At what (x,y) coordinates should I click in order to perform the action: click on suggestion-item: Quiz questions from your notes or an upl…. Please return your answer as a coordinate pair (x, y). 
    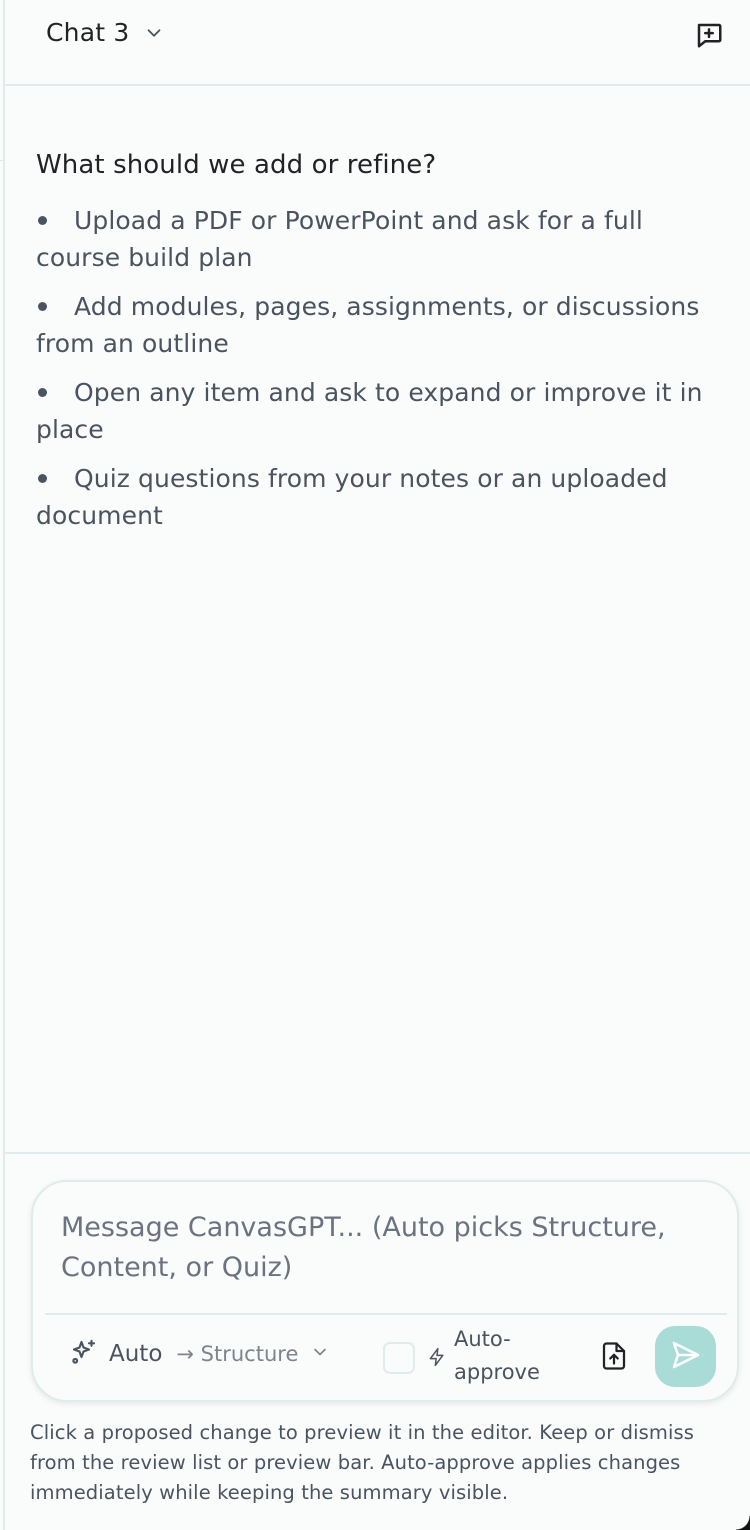
    Looking at the image, I should click on (381, 497).